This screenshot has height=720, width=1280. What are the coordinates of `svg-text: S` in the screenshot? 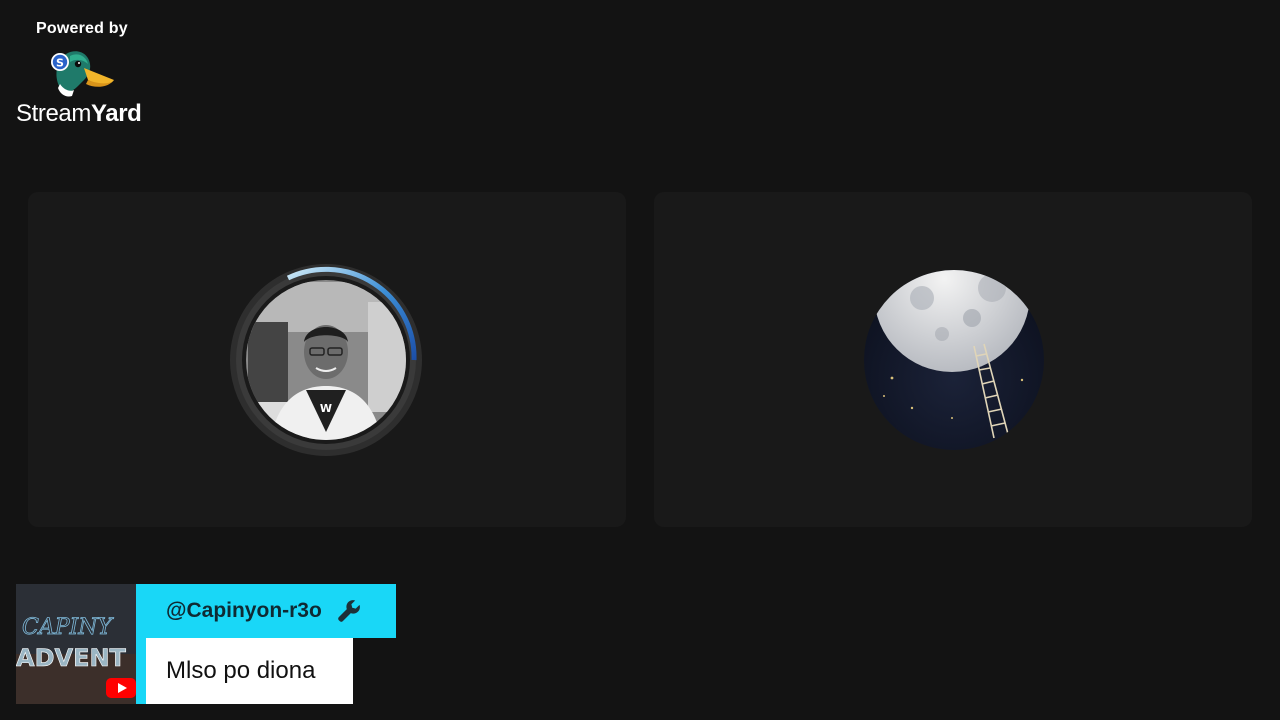 It's located at (60, 63).